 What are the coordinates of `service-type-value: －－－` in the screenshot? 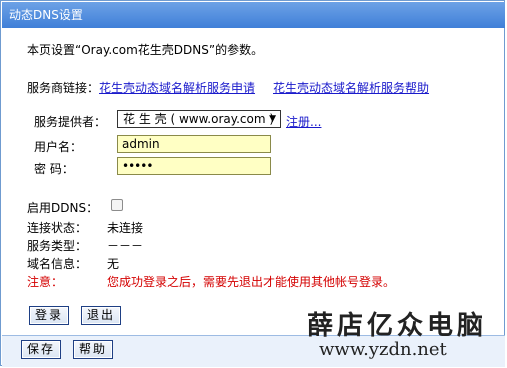 It's located at (125, 246).